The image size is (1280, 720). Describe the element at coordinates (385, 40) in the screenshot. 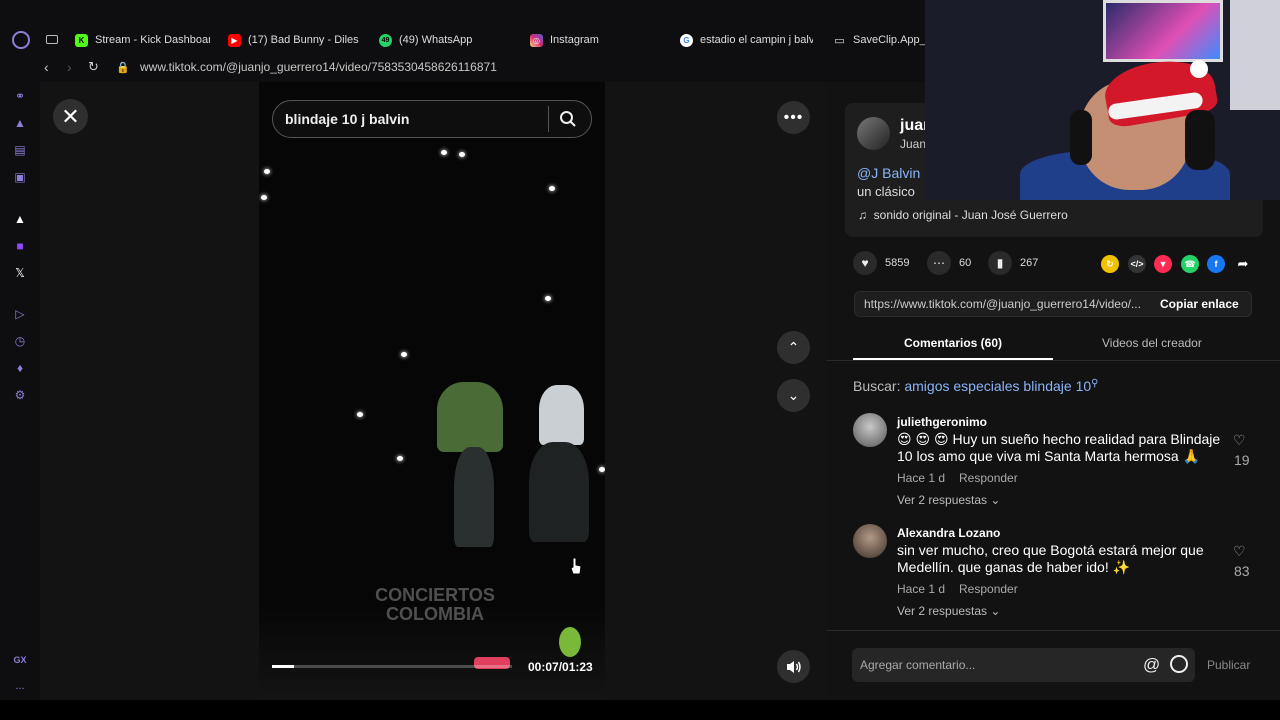

I see `whatsapp-favicon-icon: 49` at that location.